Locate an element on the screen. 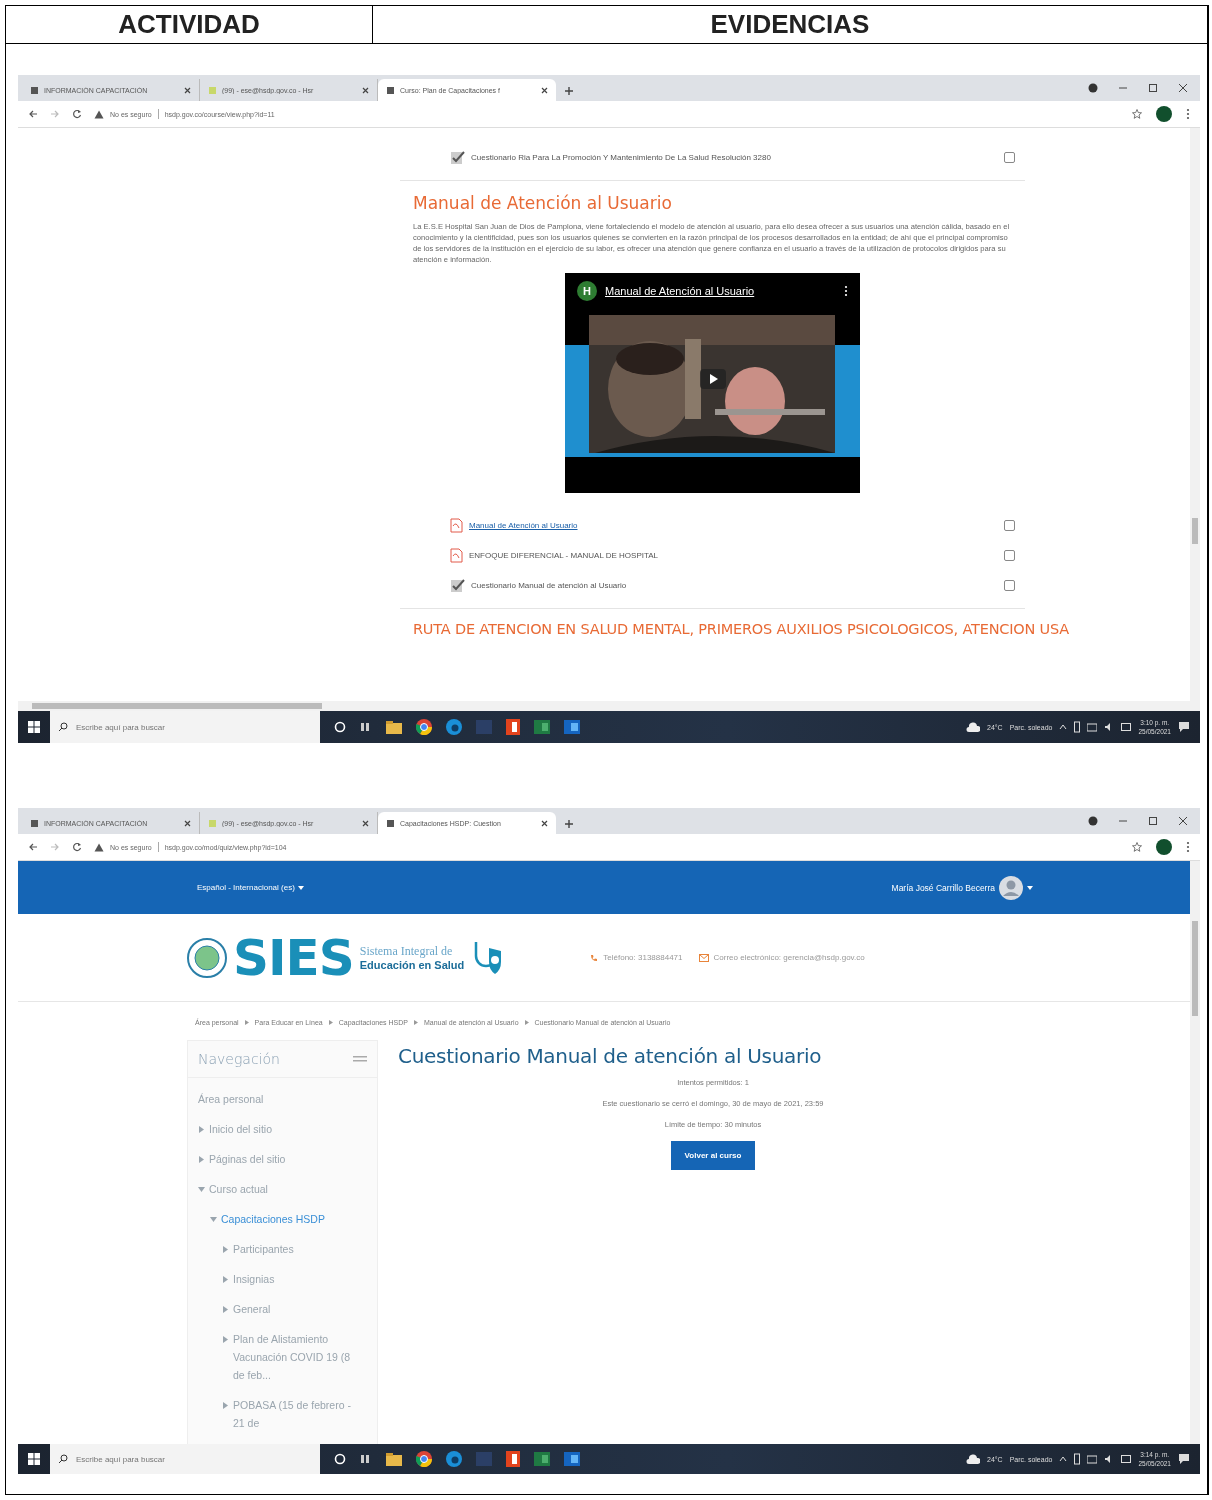  channel-avatar: H is located at coordinates (587, 291).